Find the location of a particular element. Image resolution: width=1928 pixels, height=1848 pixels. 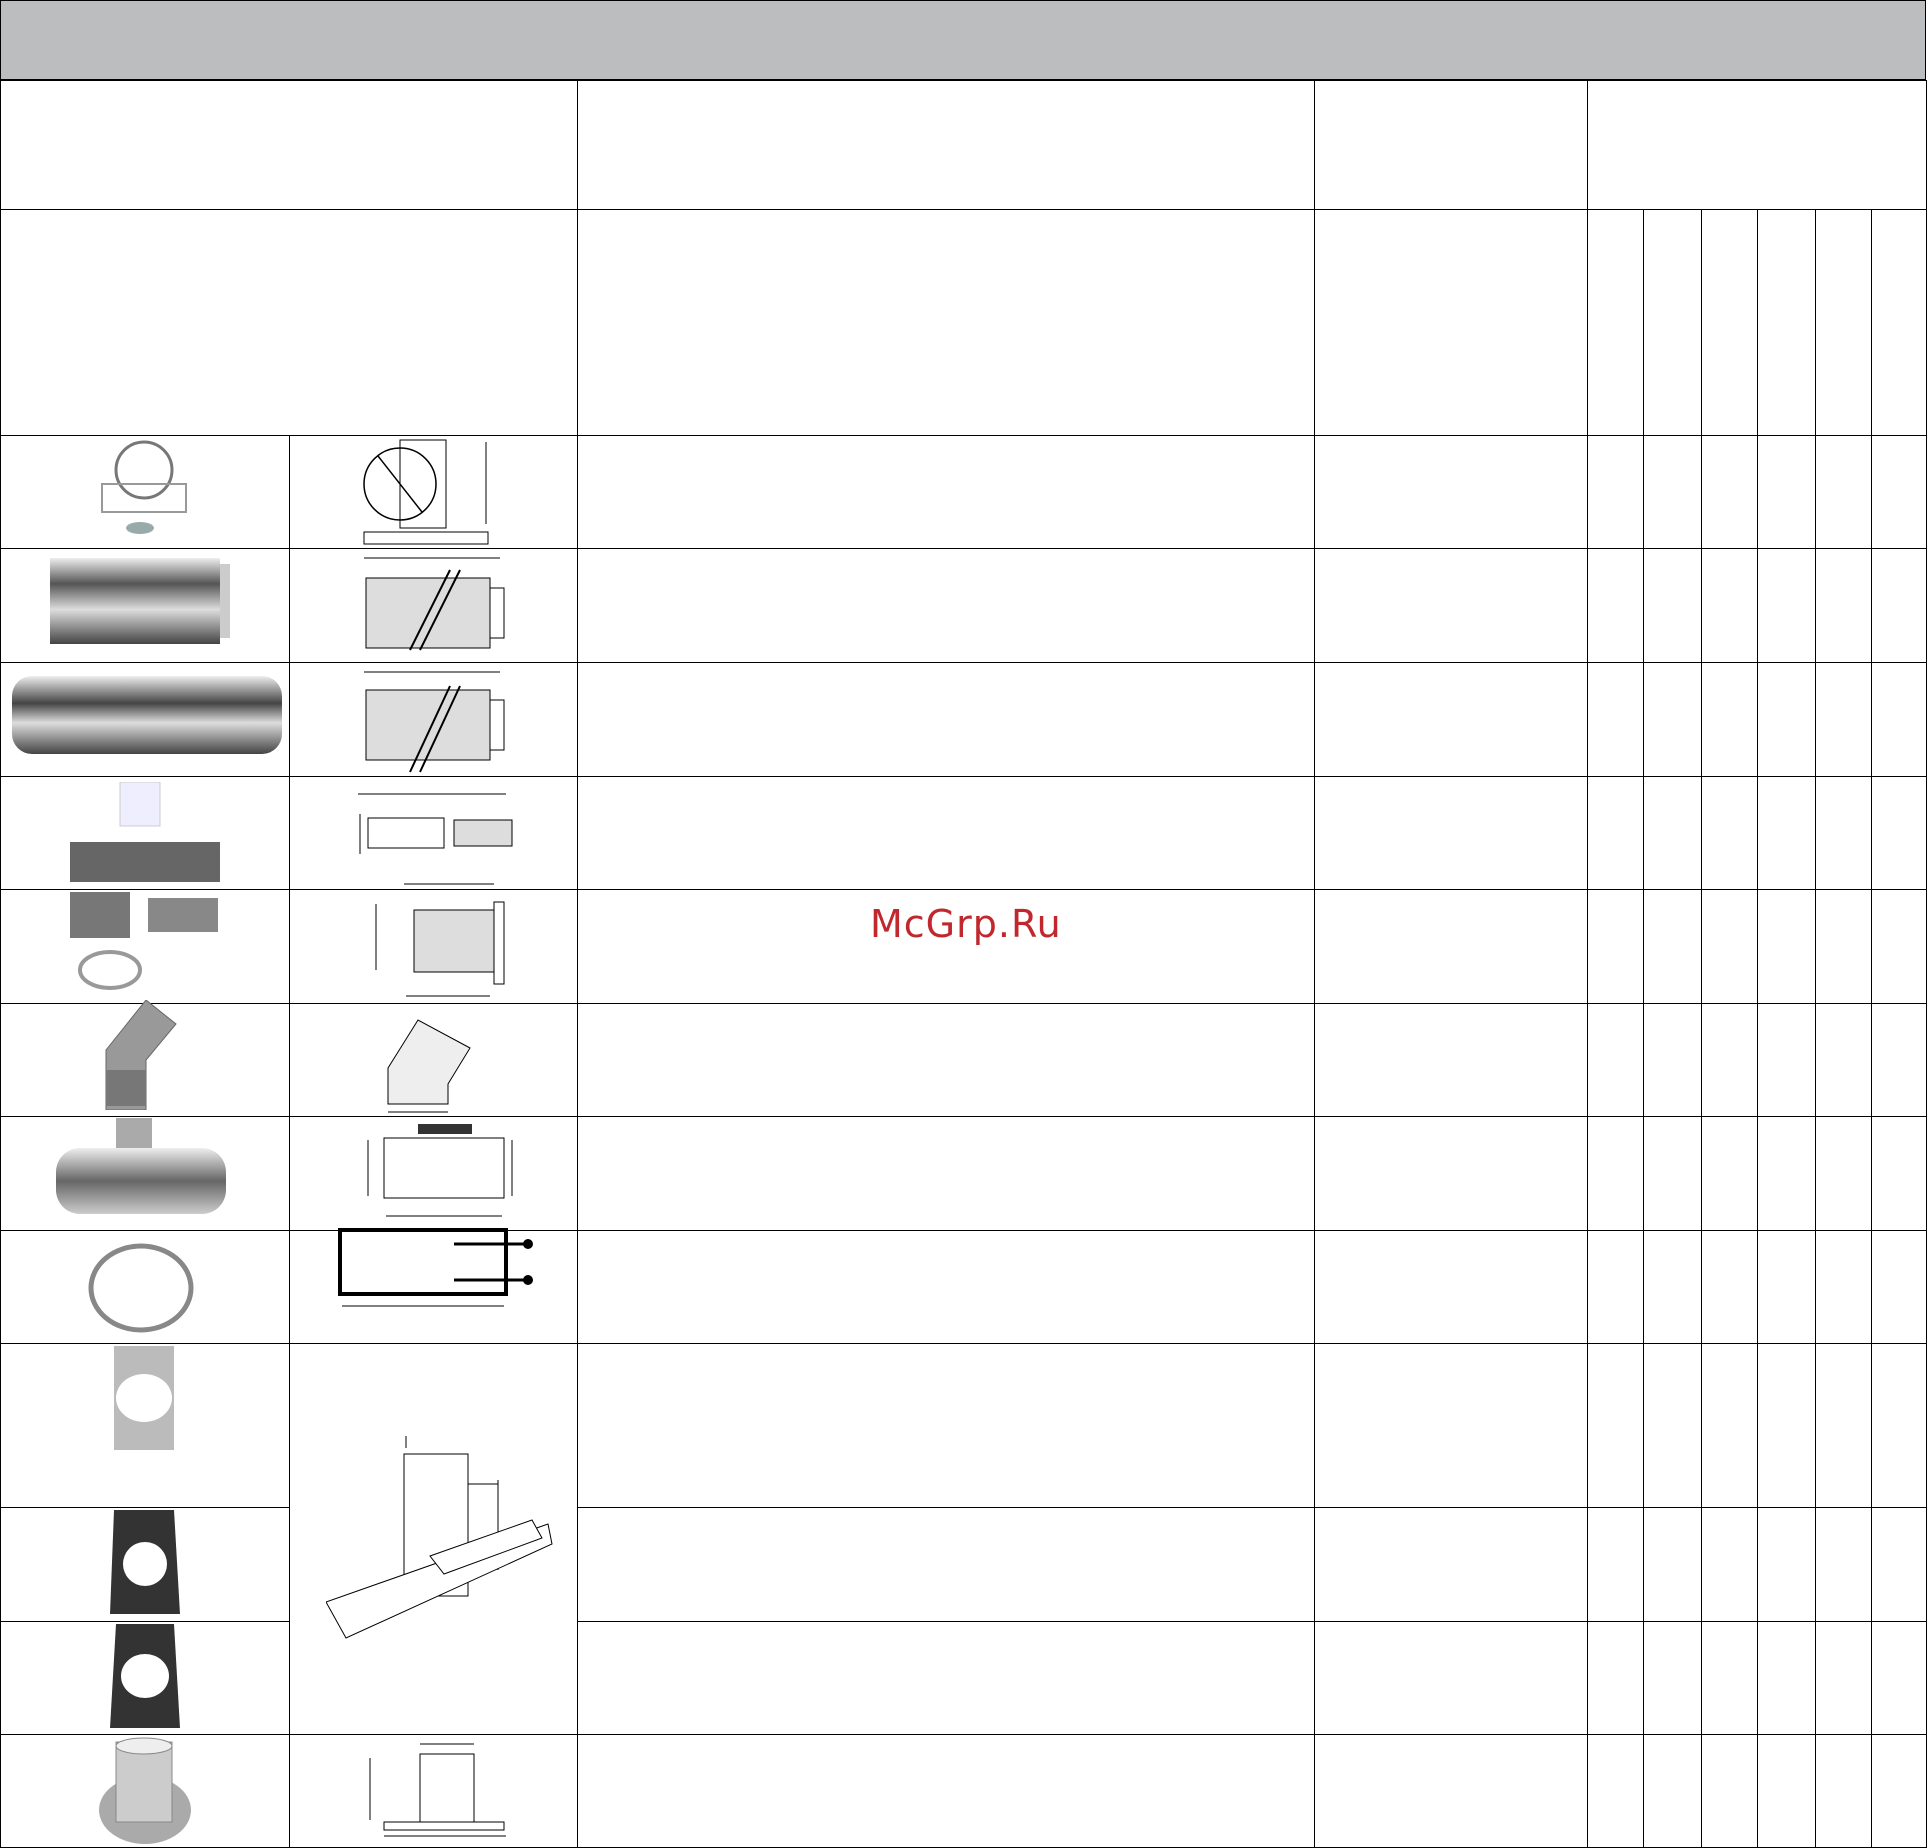

row-12-description is located at coordinates (946, 1791).